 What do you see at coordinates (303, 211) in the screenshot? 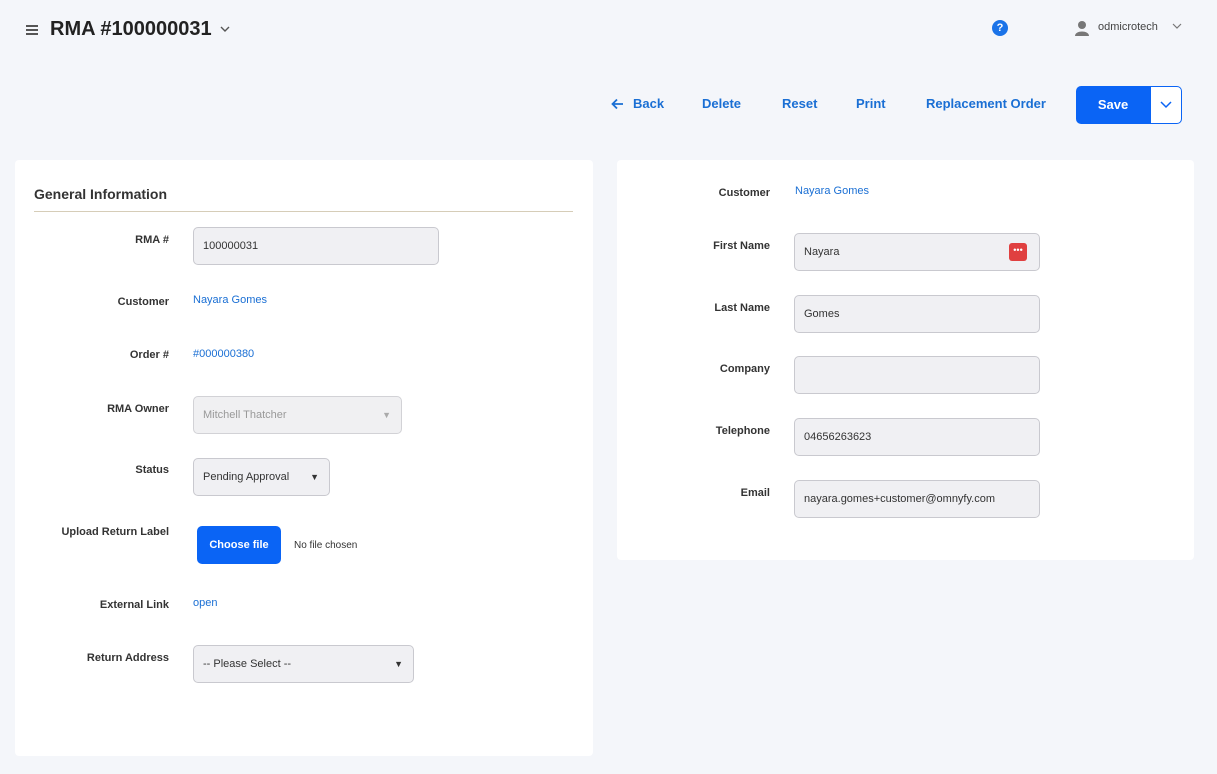
I see `section-divider` at bounding box center [303, 211].